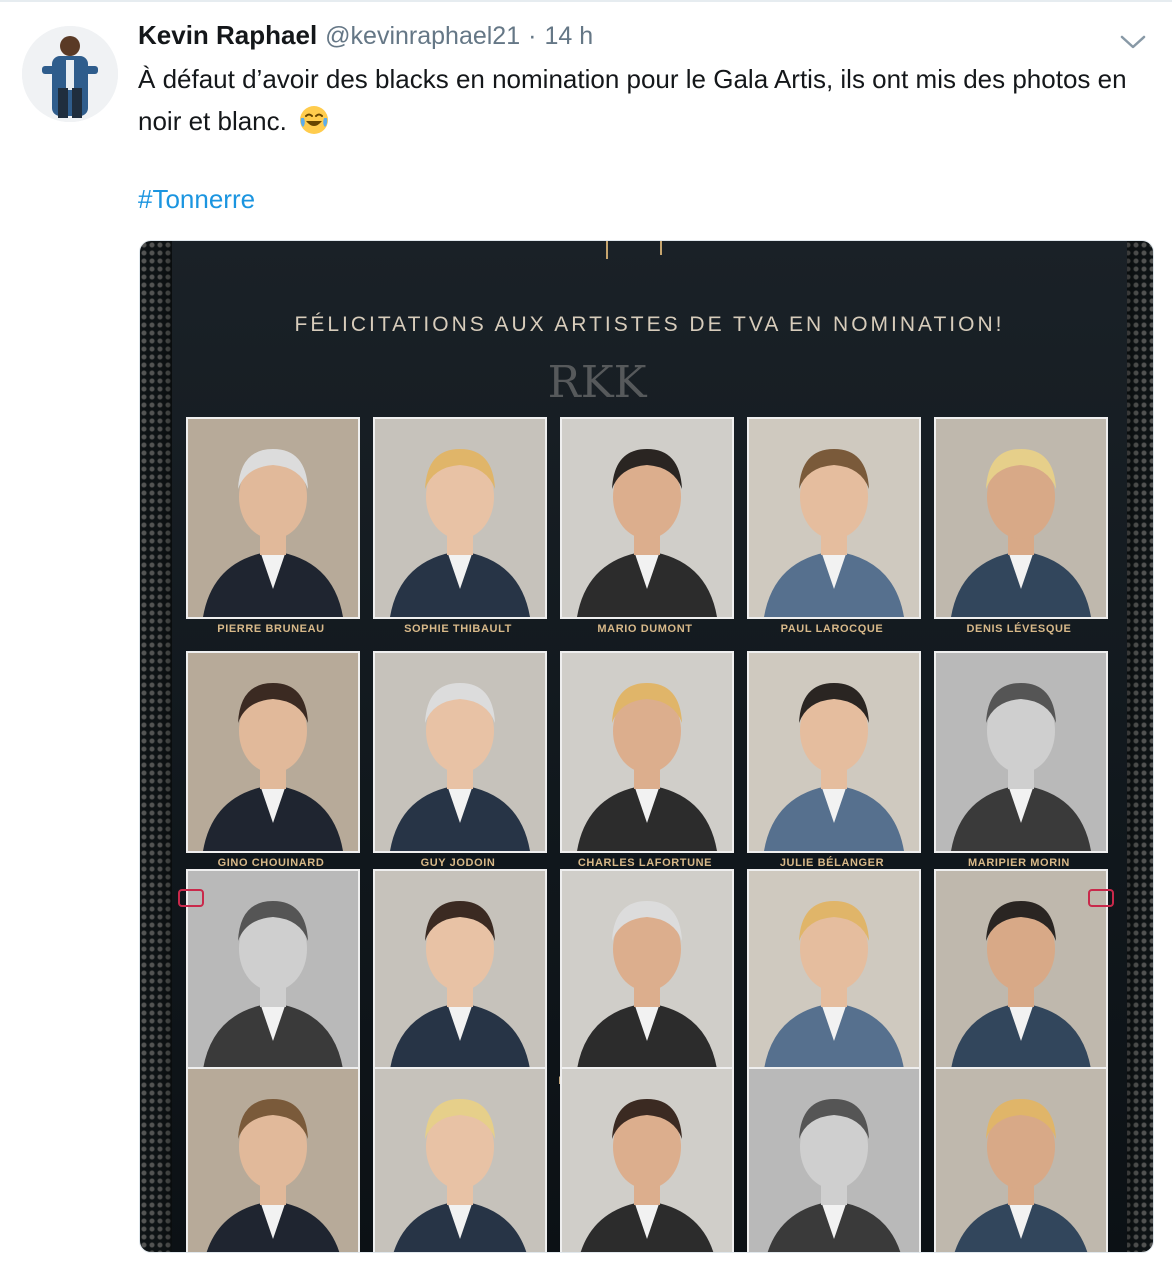 The image size is (1172, 1276). Describe the element at coordinates (314, 120) in the screenshot. I see `laughing-crying-emoji-icon` at that location.